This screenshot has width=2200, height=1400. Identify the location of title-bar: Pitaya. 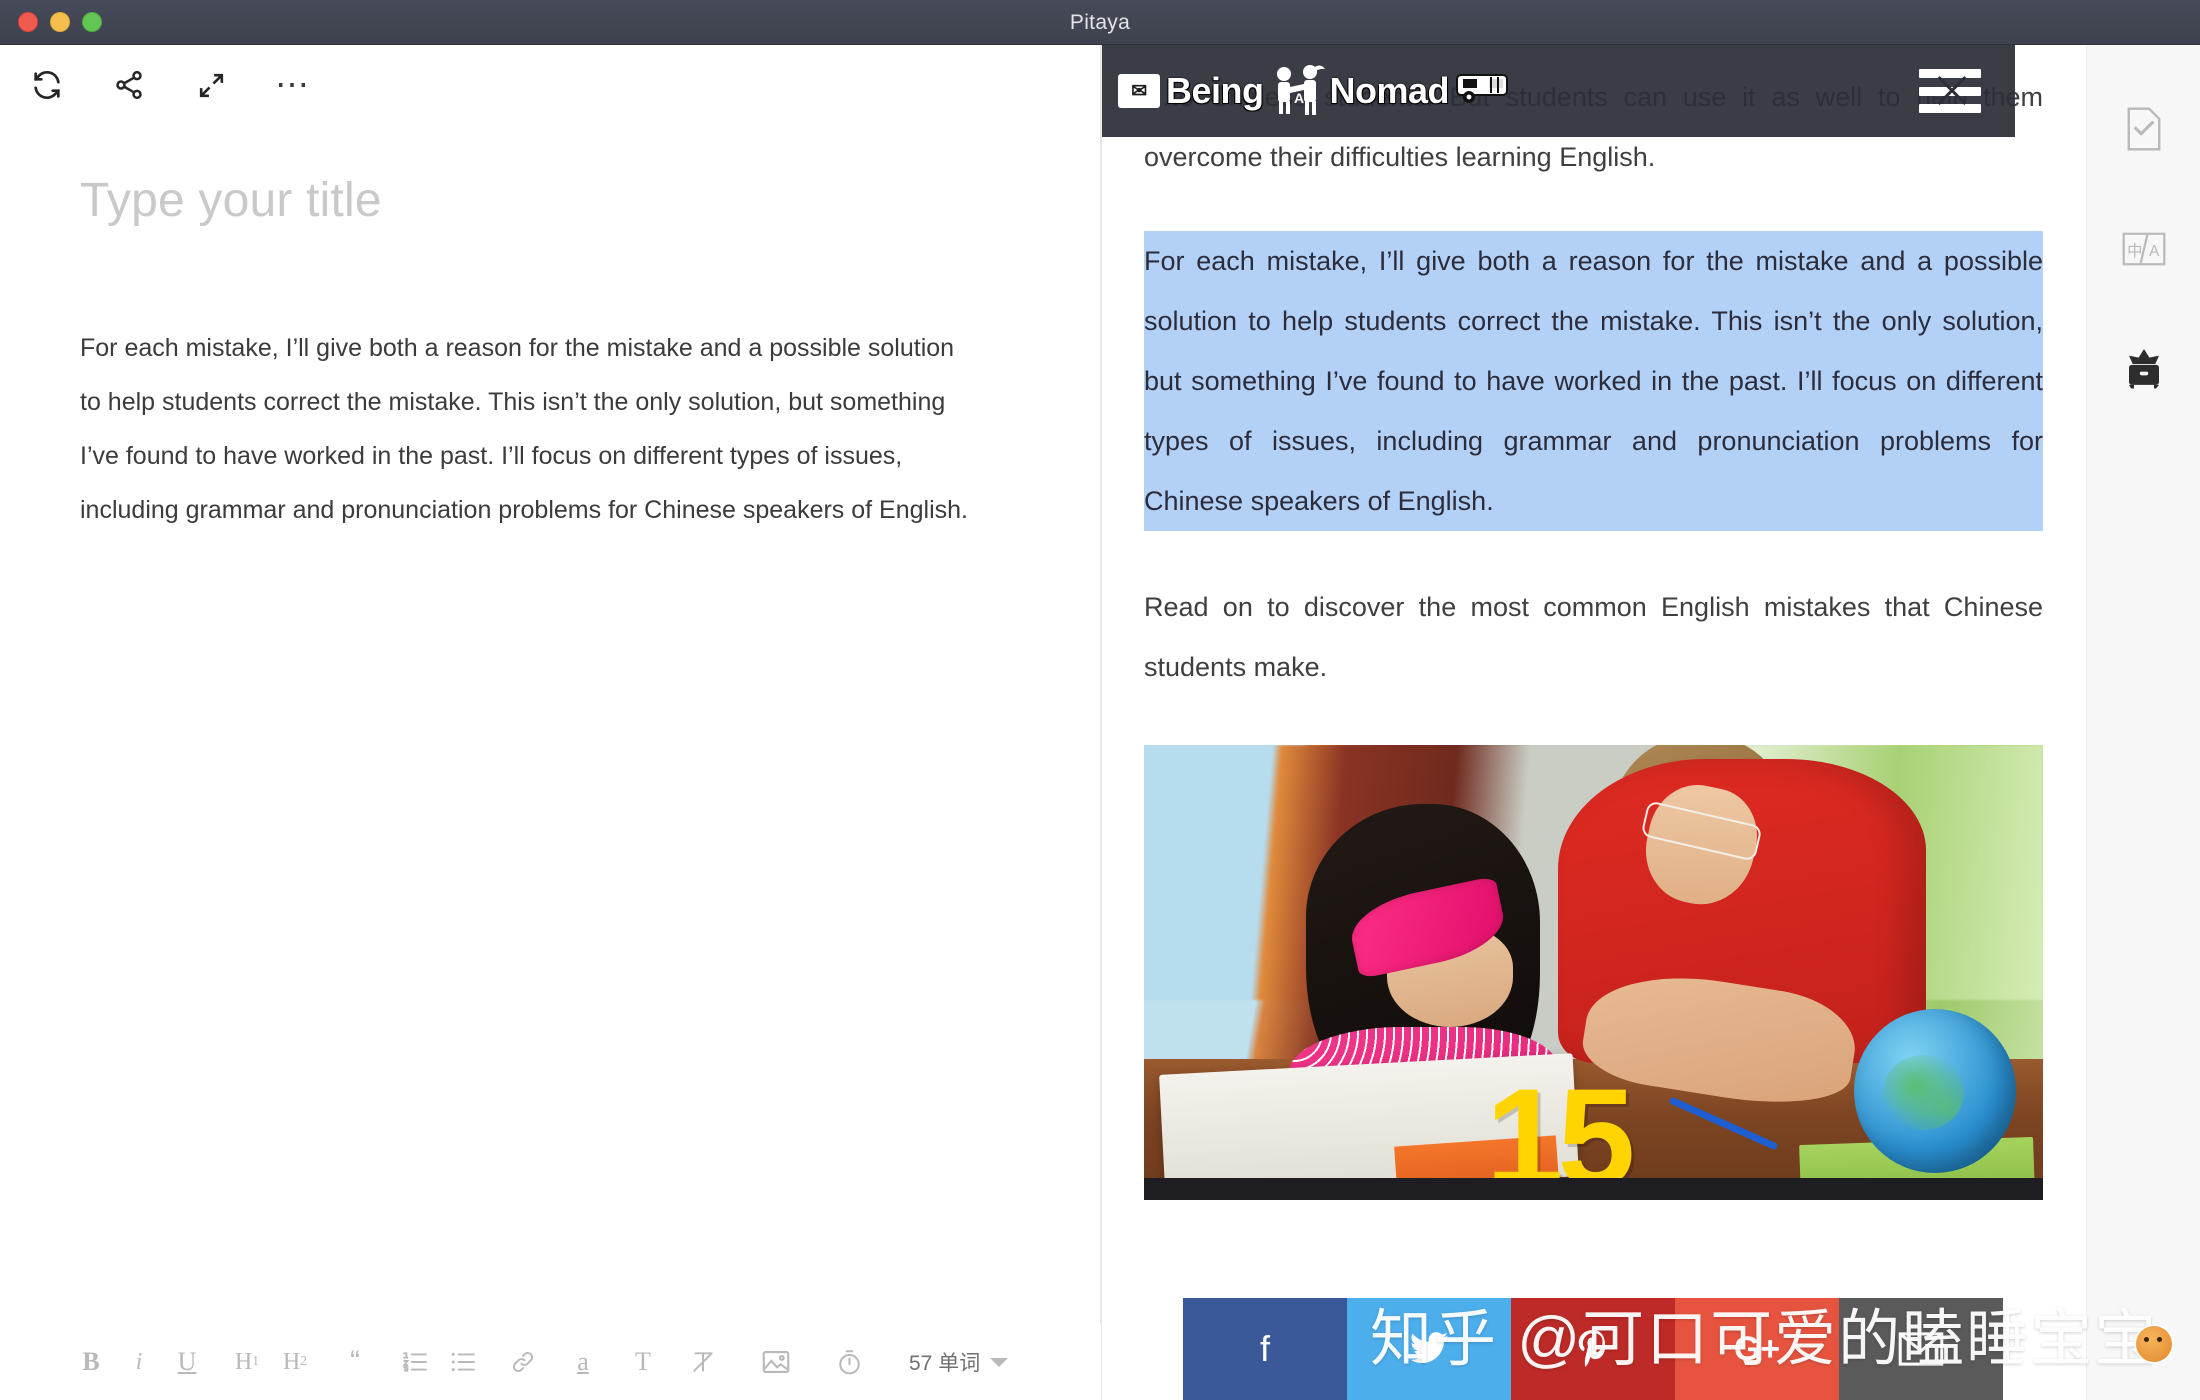
(1100, 22).